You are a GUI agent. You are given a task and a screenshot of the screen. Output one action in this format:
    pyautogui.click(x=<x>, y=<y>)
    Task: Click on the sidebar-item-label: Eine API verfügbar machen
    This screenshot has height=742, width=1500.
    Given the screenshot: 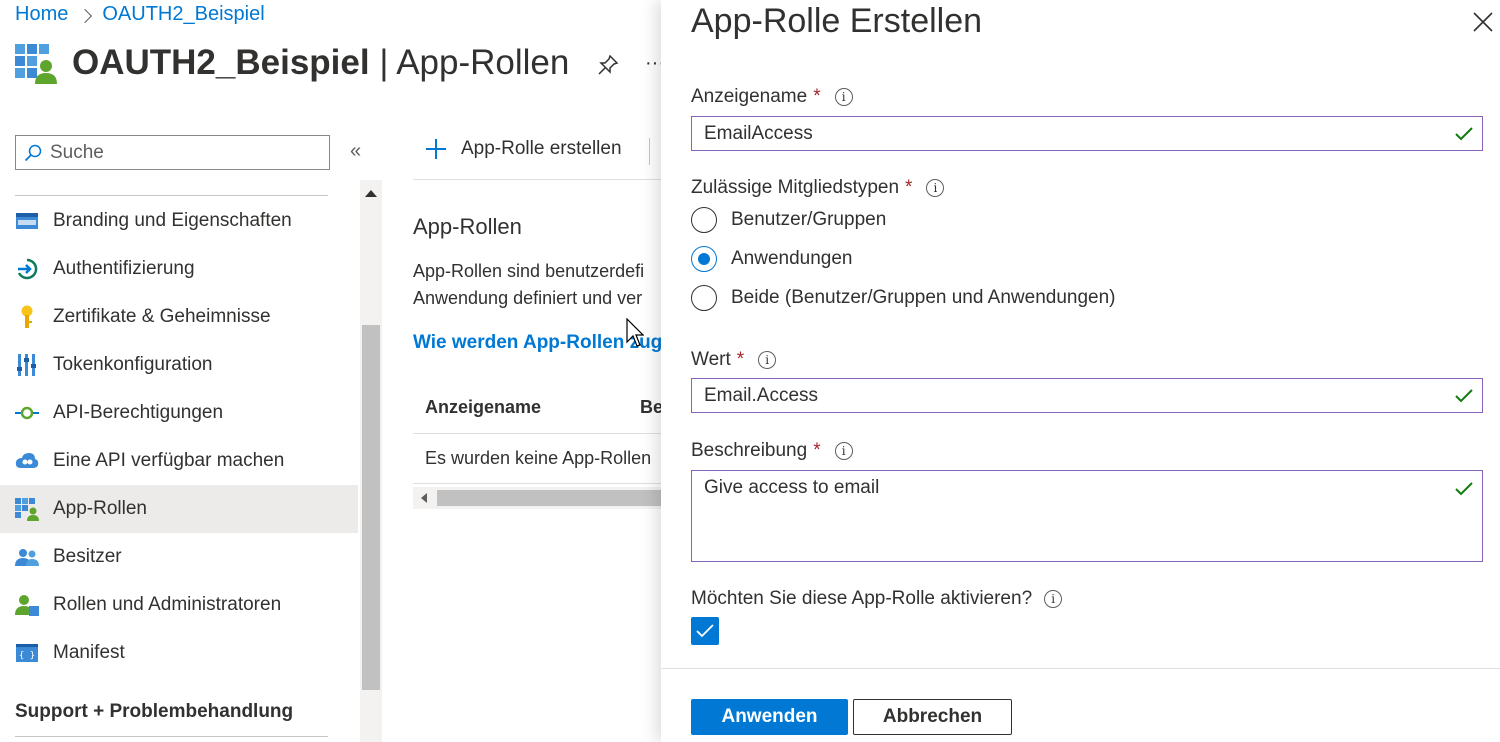 What is the action you would take?
    pyautogui.click(x=169, y=460)
    